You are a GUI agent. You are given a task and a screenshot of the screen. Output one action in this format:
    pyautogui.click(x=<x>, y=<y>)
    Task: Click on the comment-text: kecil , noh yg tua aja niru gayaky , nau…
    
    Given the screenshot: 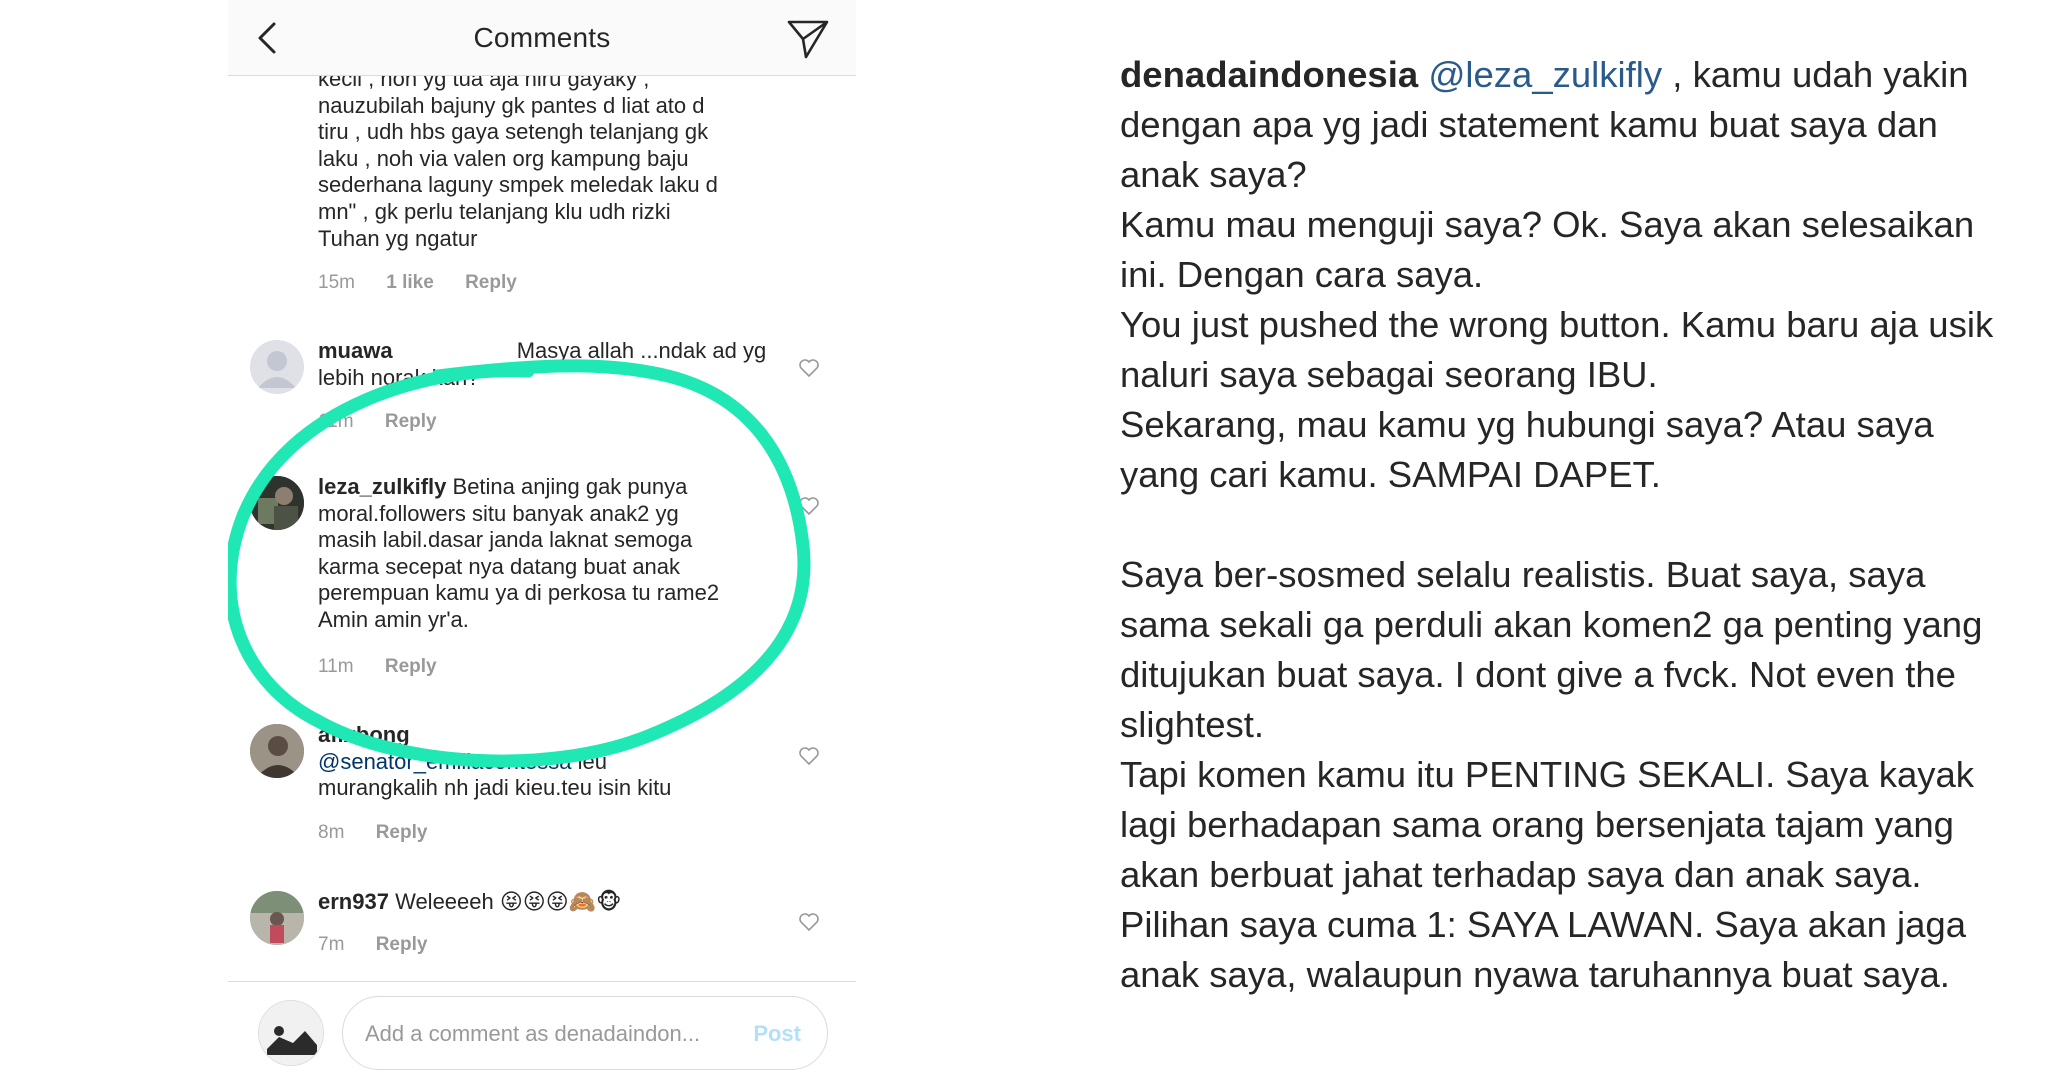 What is the action you would take?
    pyautogui.click(x=518, y=163)
    